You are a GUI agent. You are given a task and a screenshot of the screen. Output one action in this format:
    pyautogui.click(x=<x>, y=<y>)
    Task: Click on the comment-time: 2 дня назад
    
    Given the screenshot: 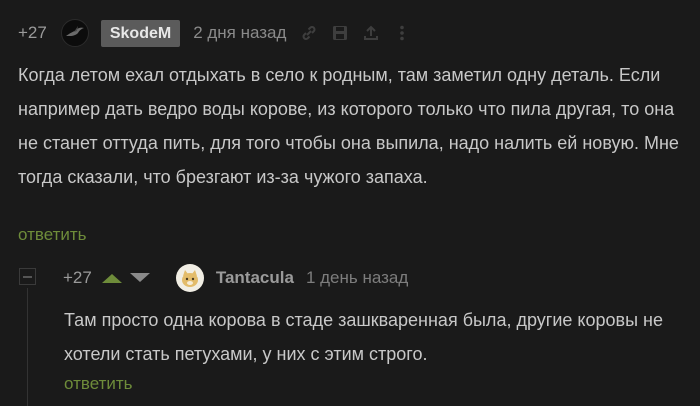 What is the action you would take?
    pyautogui.click(x=239, y=33)
    